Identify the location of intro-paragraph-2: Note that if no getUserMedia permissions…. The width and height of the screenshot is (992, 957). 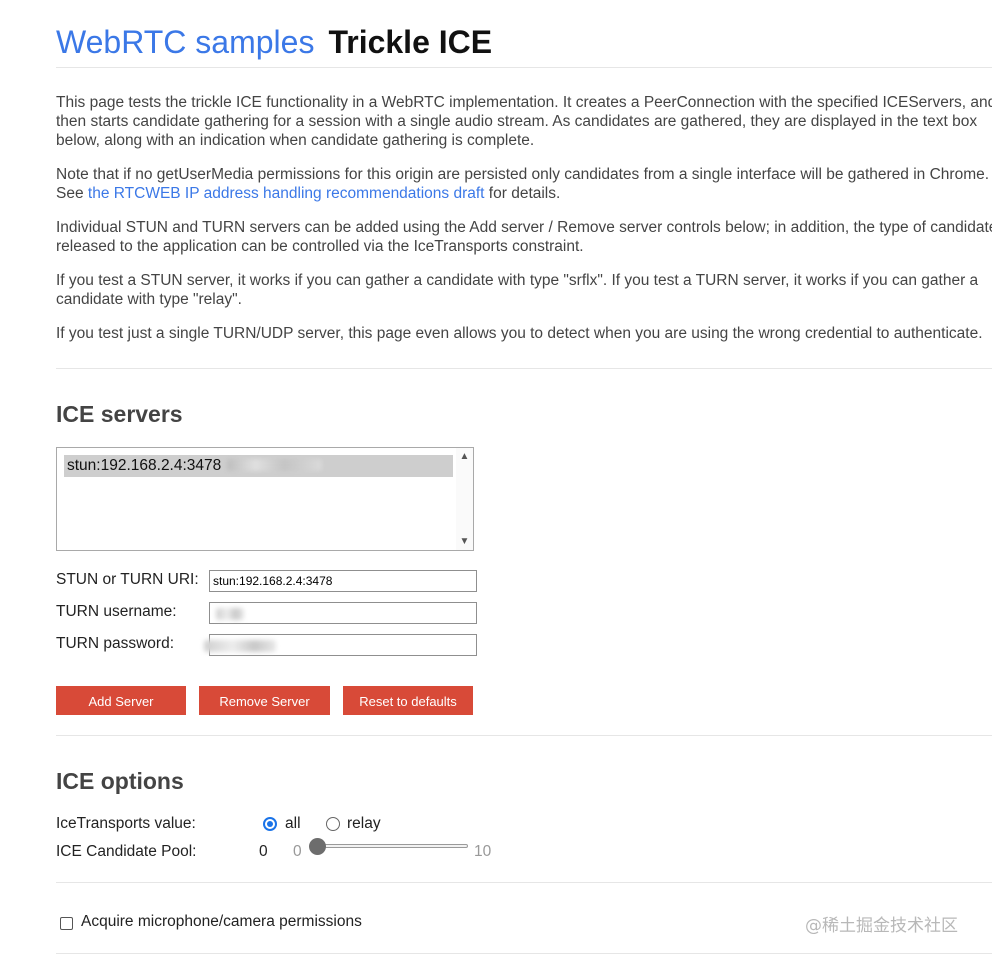
(524, 184).